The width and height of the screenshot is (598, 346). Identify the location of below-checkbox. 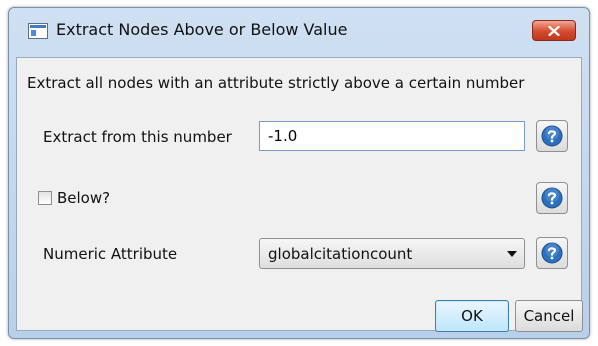
(45, 198).